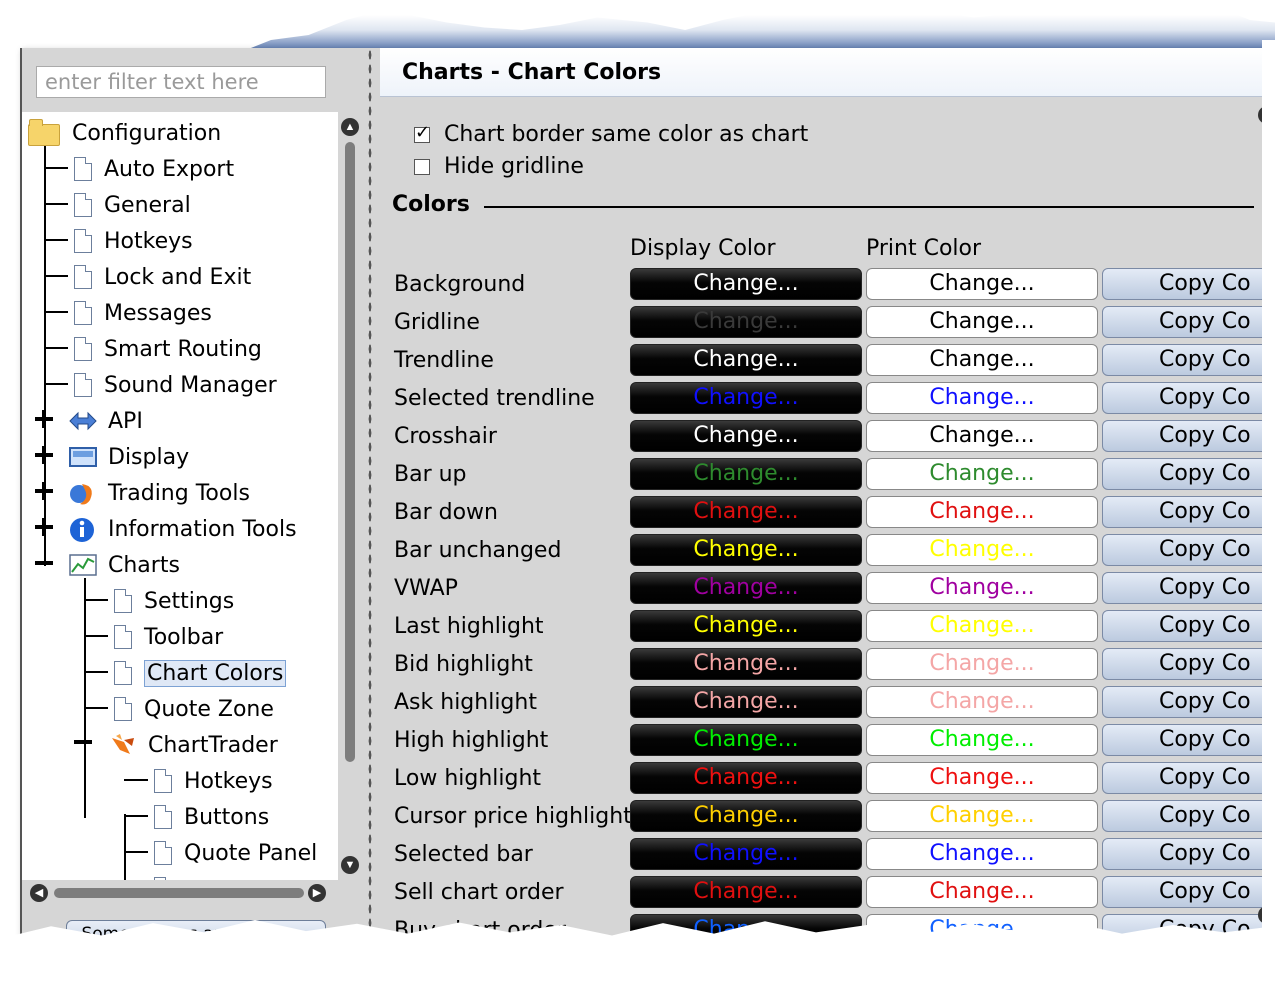 The width and height of the screenshot is (1275, 982). What do you see at coordinates (234, 853) in the screenshot?
I see `tree-node-ct-quote-panel: Quote Panel` at bounding box center [234, 853].